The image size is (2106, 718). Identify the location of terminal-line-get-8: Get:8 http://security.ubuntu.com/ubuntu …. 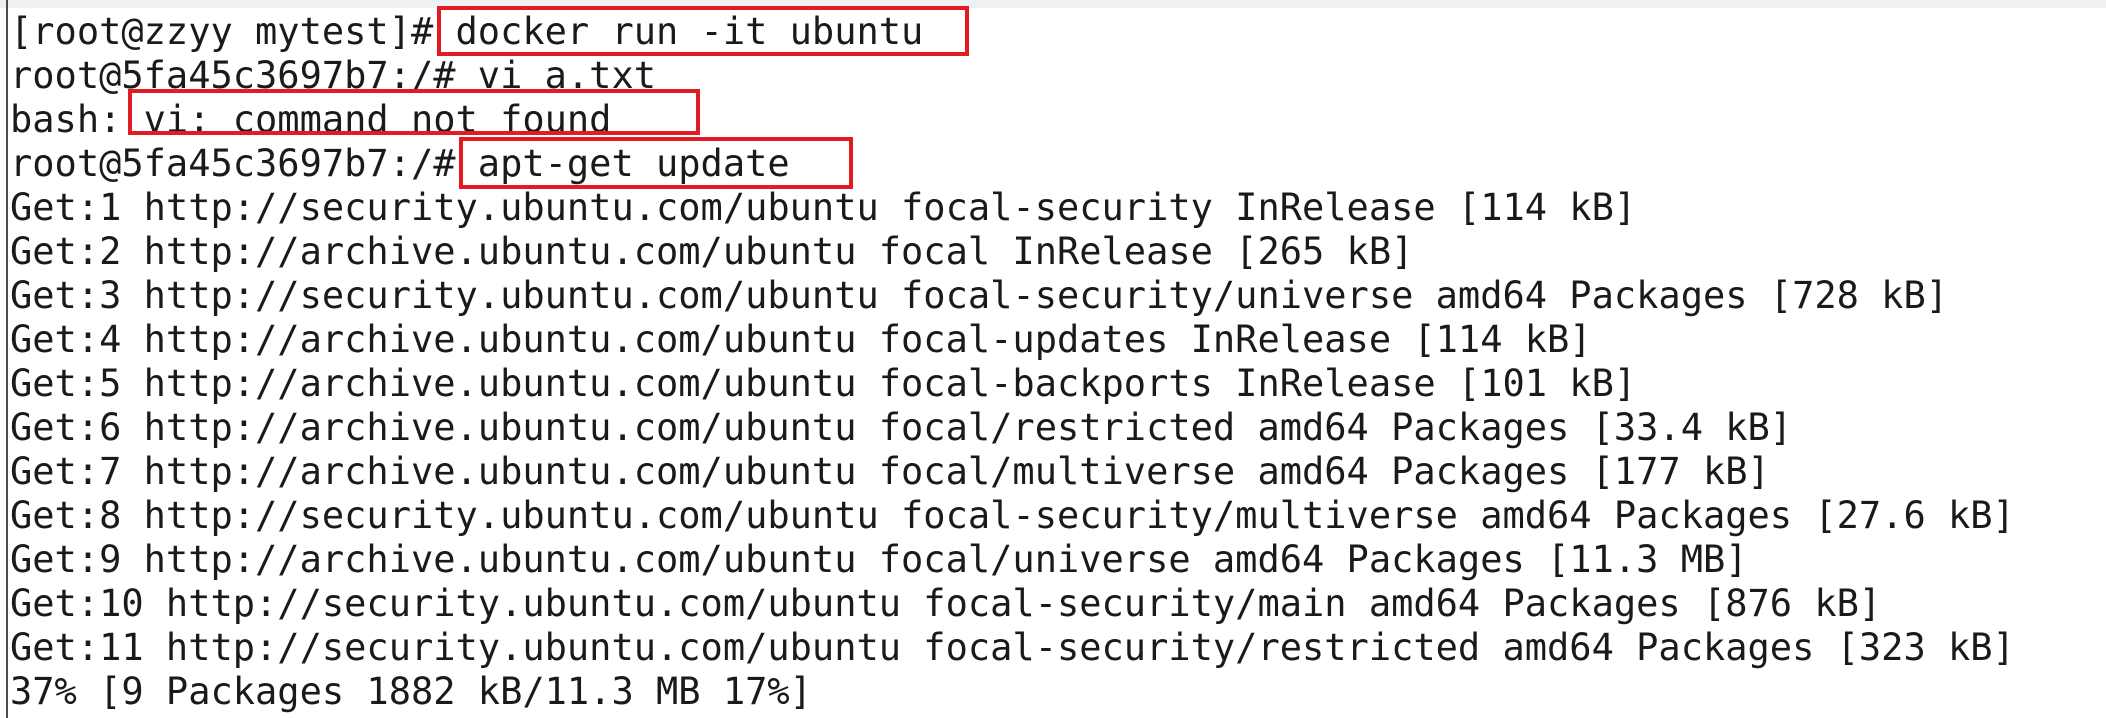
(1012, 515).